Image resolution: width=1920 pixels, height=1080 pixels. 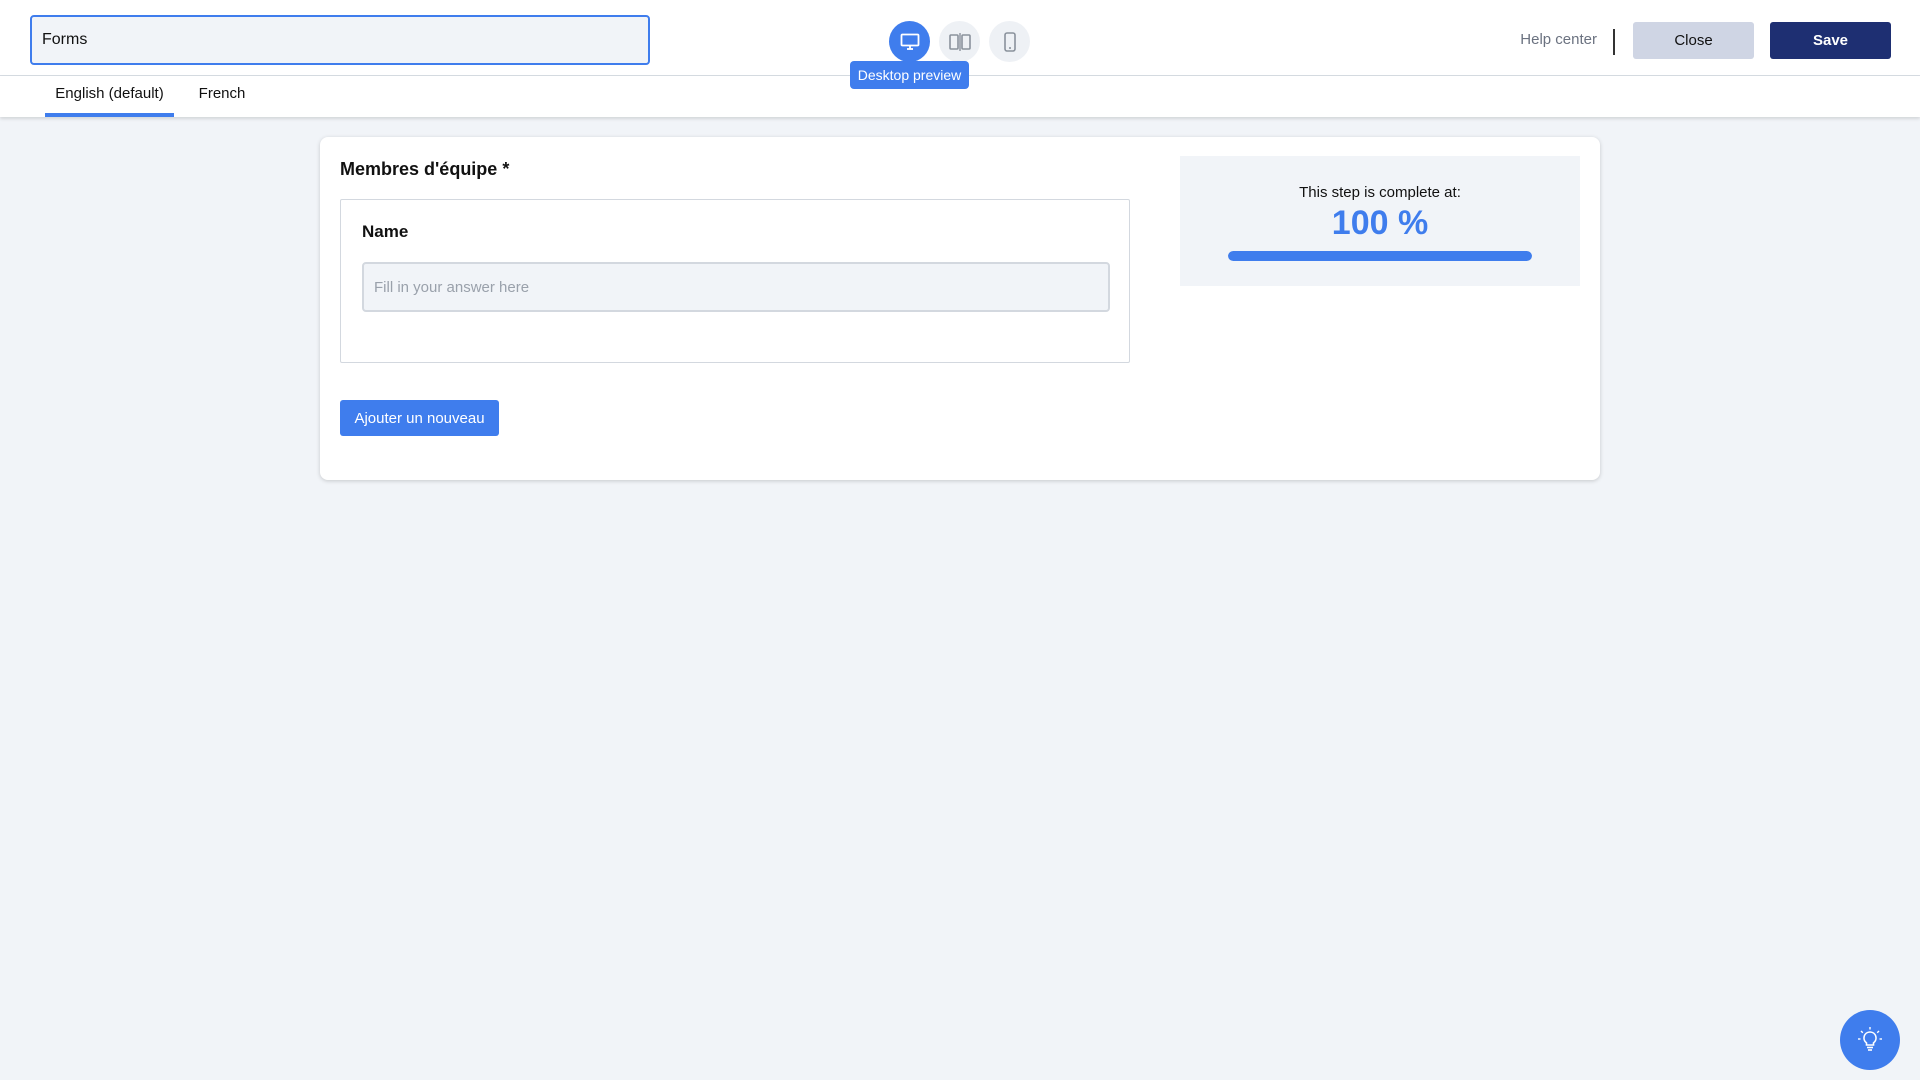 What do you see at coordinates (909, 75) in the screenshot?
I see `desktop-preview-tooltip: Desktop preview` at bounding box center [909, 75].